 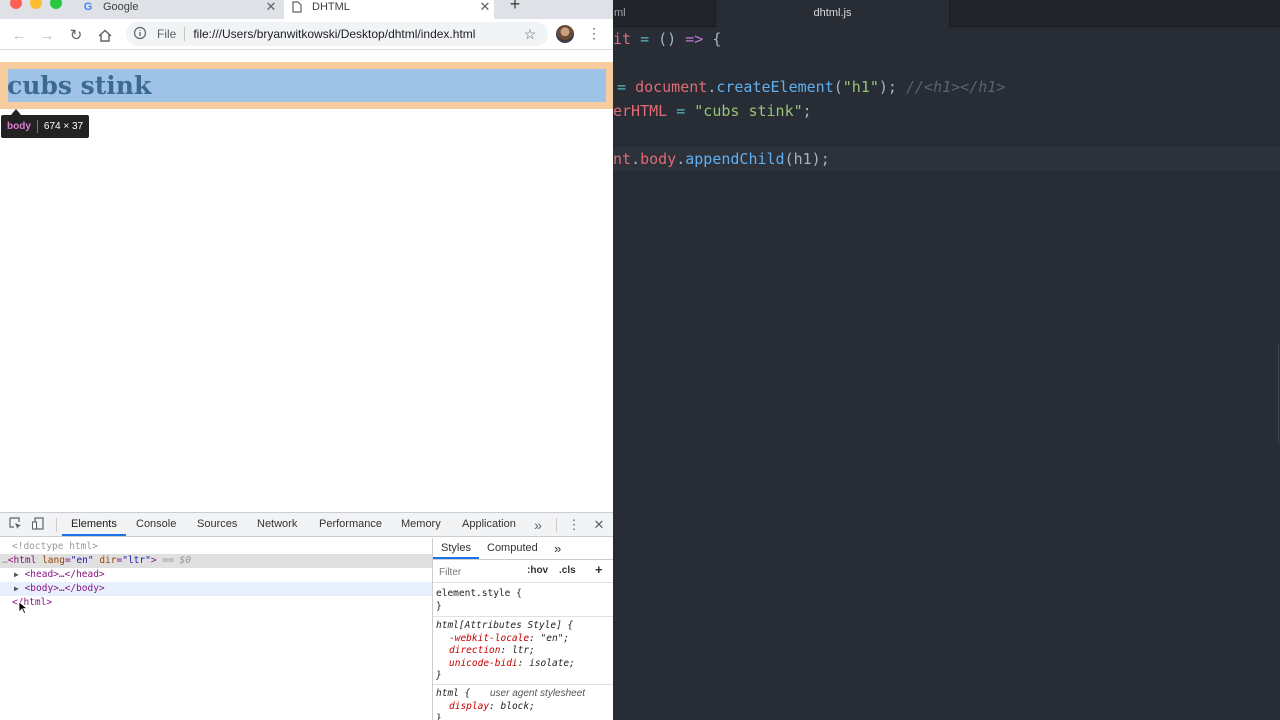 I want to click on tab-console: Console, so click(x=156, y=524).